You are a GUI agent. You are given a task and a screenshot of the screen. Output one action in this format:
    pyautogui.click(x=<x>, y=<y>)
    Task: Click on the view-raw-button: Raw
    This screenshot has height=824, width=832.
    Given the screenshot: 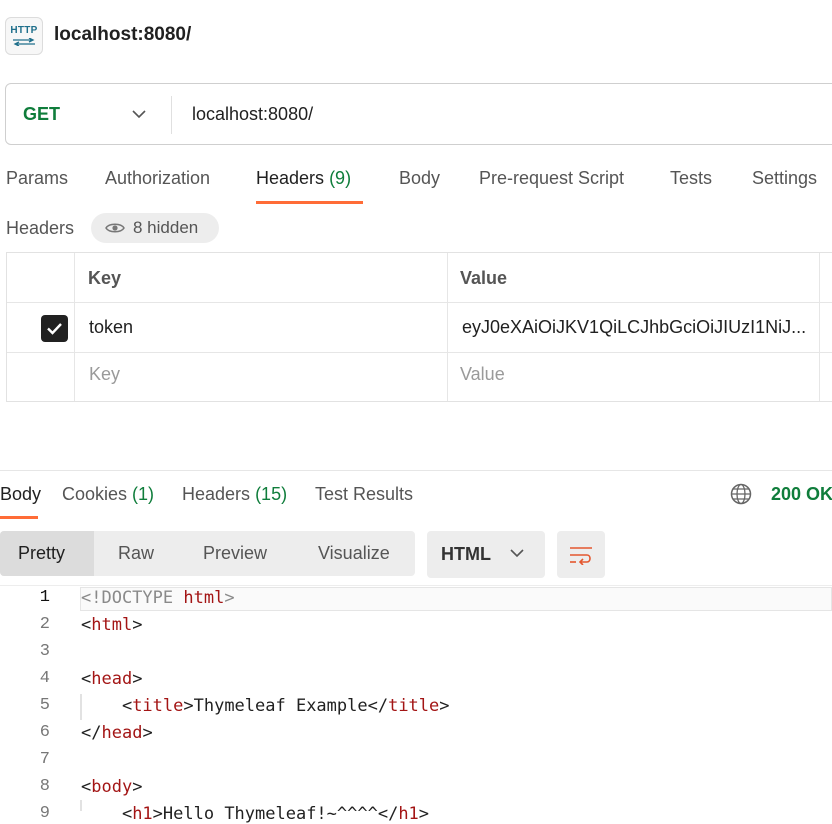 What is the action you would take?
    pyautogui.click(x=136, y=553)
    